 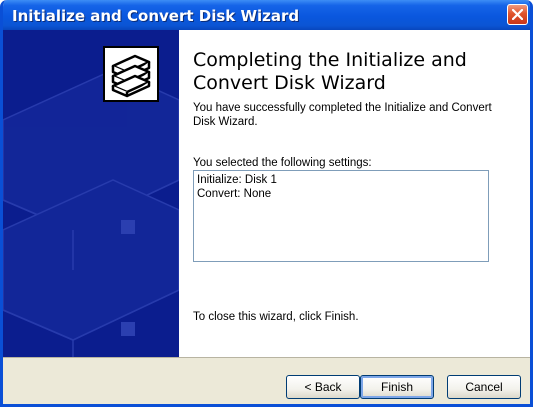 I want to click on close-button, so click(x=517, y=14).